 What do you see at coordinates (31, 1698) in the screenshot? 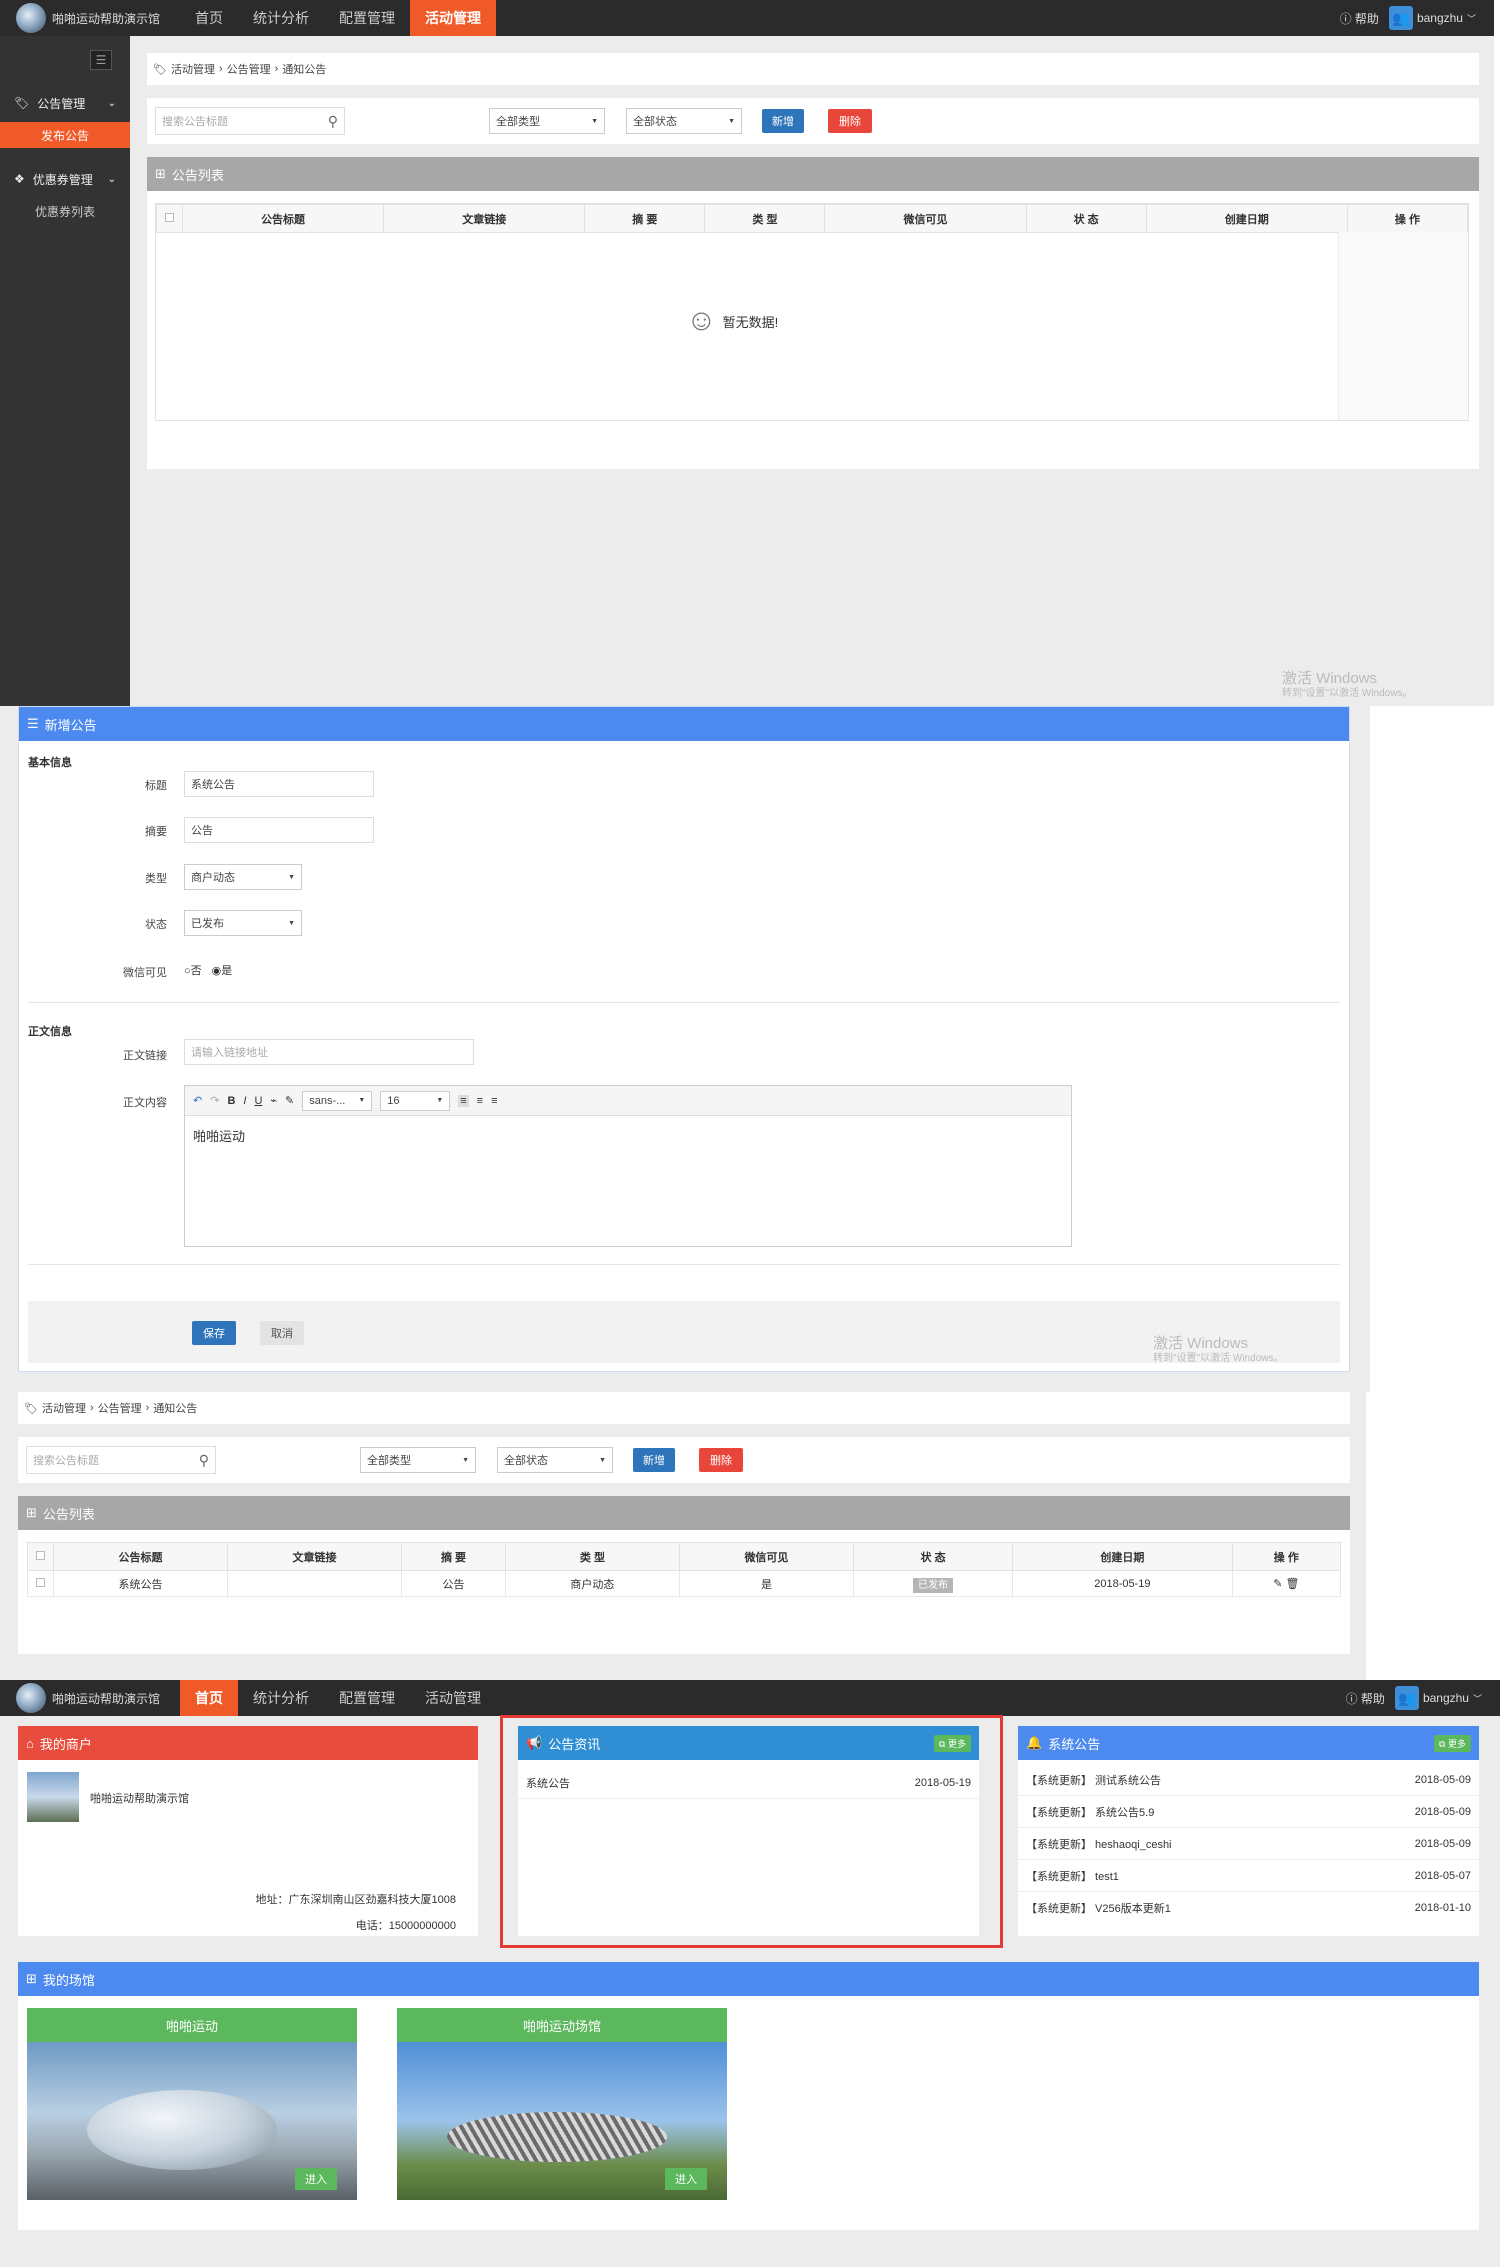
I see `logo-image` at bounding box center [31, 1698].